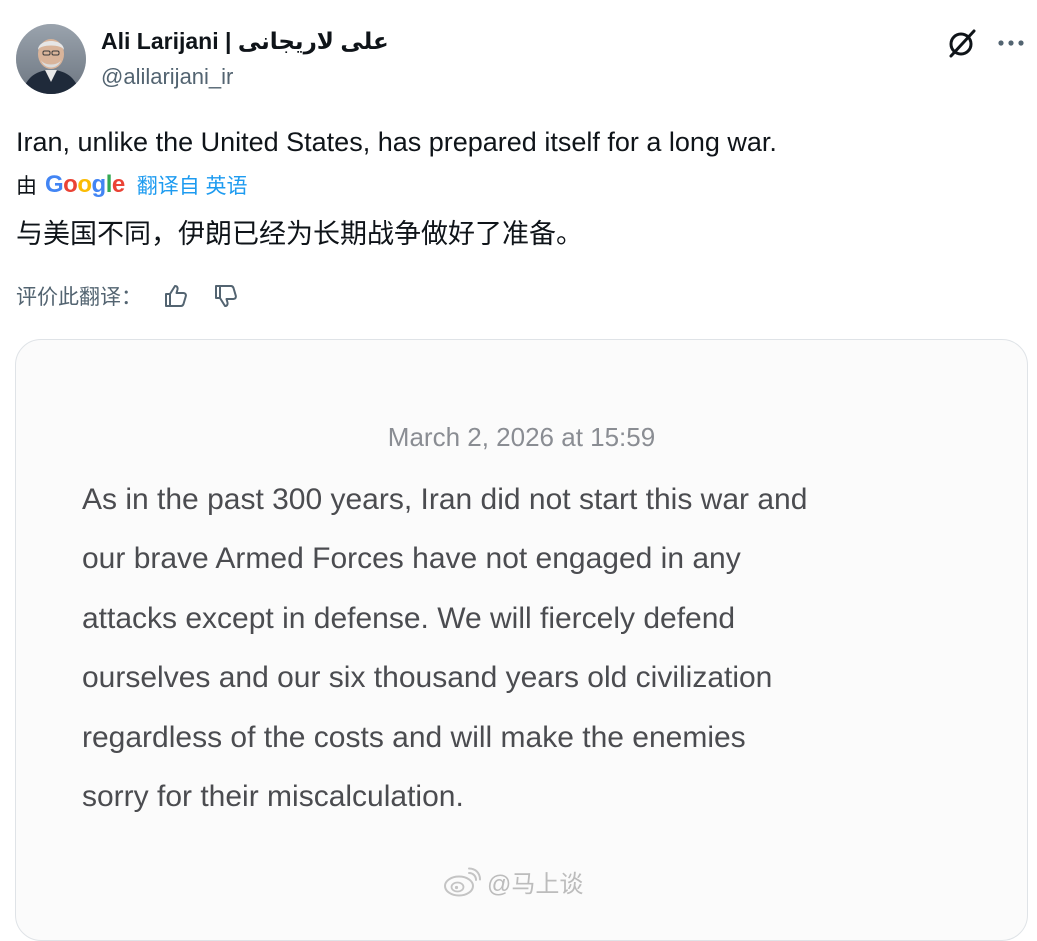 This screenshot has width=1037, height=941. Describe the element at coordinates (962, 43) in the screenshot. I see `grok-icon` at that location.